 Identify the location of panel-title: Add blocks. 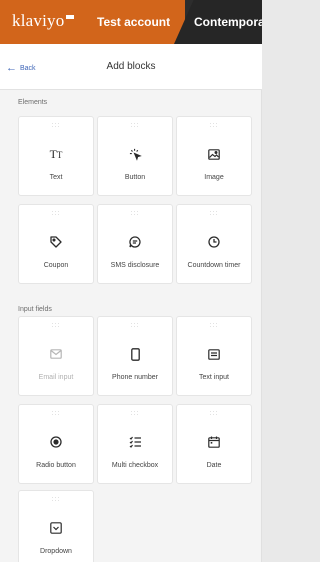
(131, 66).